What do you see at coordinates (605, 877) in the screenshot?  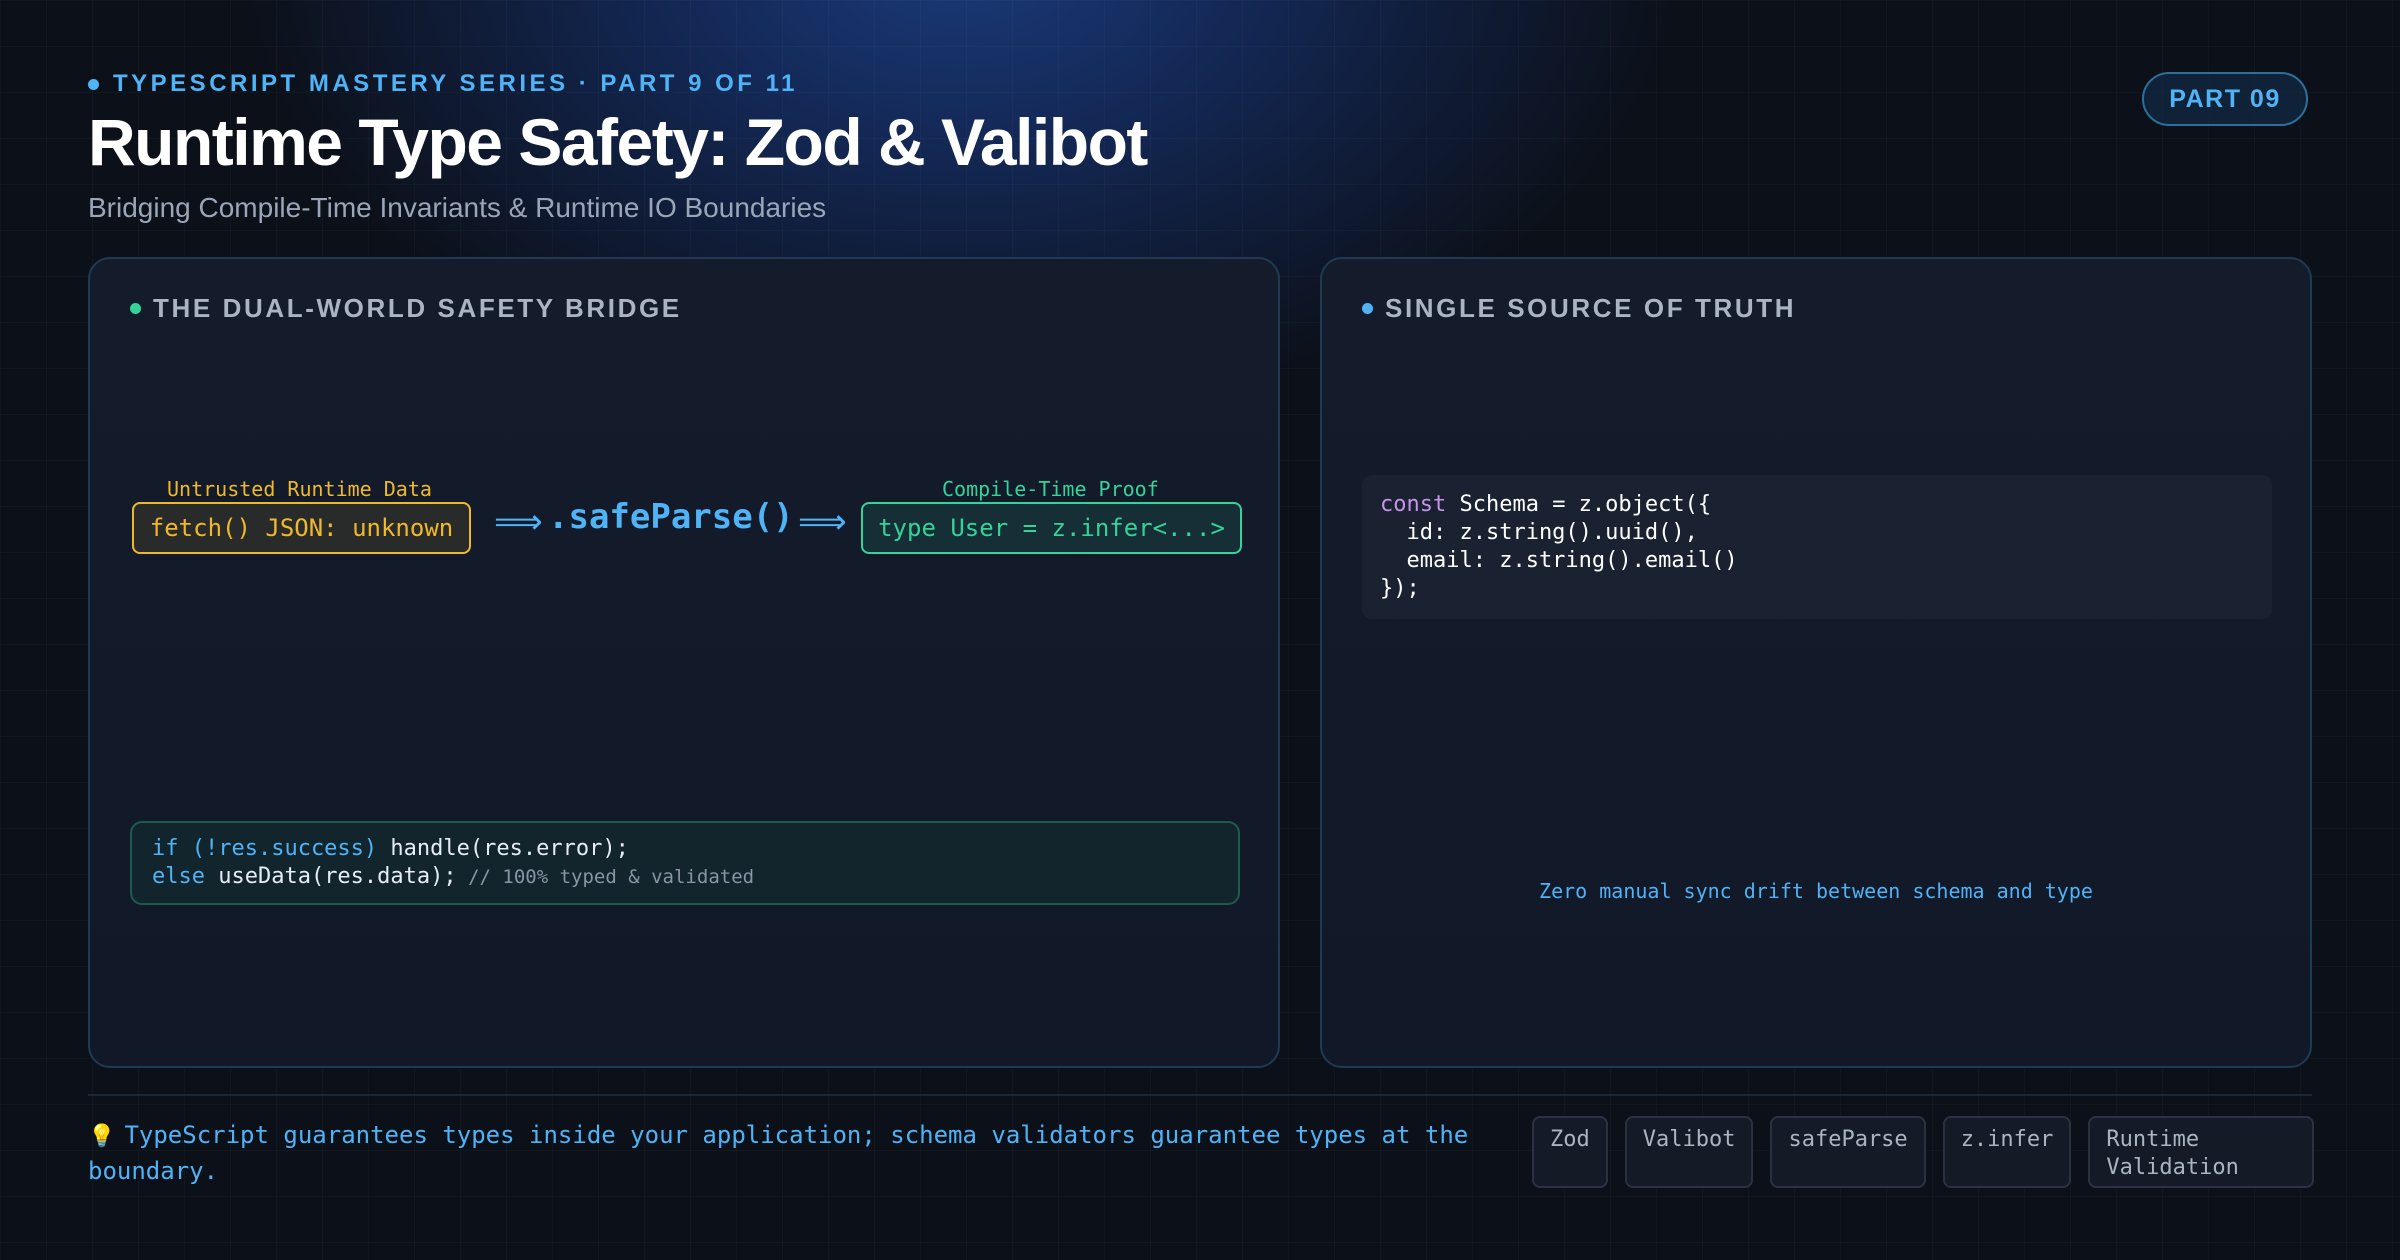 I see `code-comment: // 100% typed & validated` at bounding box center [605, 877].